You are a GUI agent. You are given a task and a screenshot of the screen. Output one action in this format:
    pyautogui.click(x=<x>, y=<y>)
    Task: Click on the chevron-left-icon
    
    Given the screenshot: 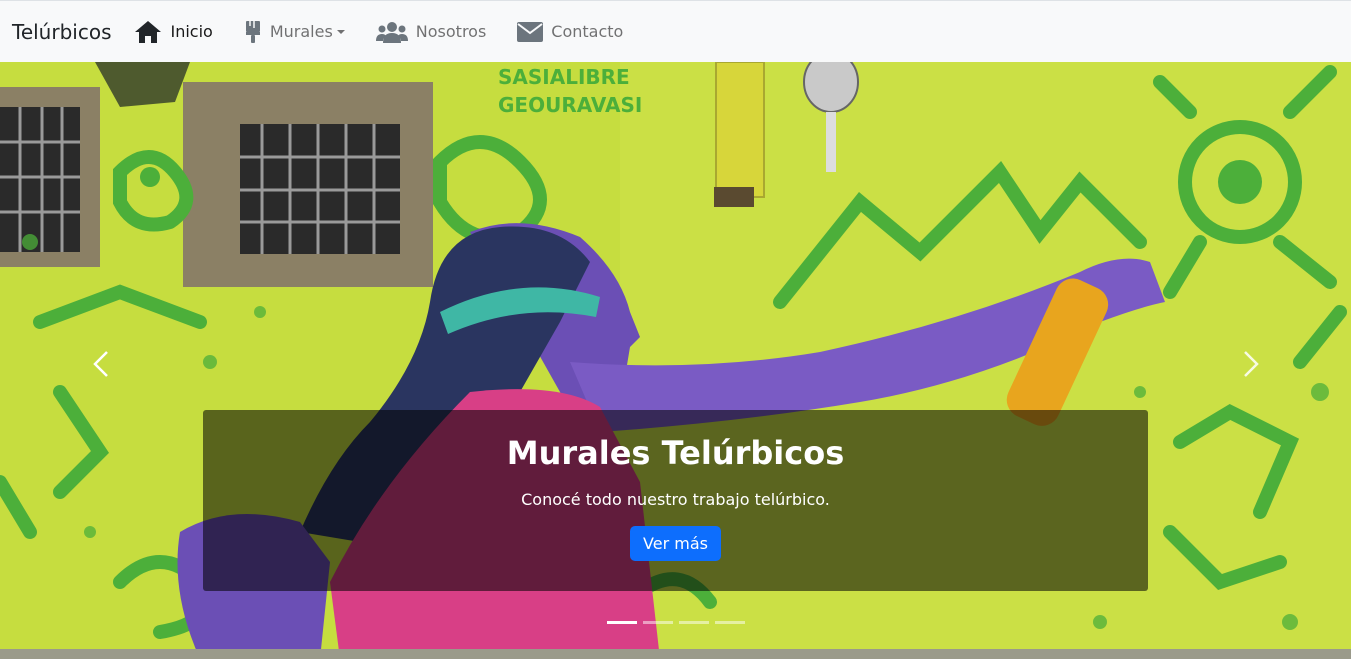 What is the action you would take?
    pyautogui.click(x=100, y=364)
    